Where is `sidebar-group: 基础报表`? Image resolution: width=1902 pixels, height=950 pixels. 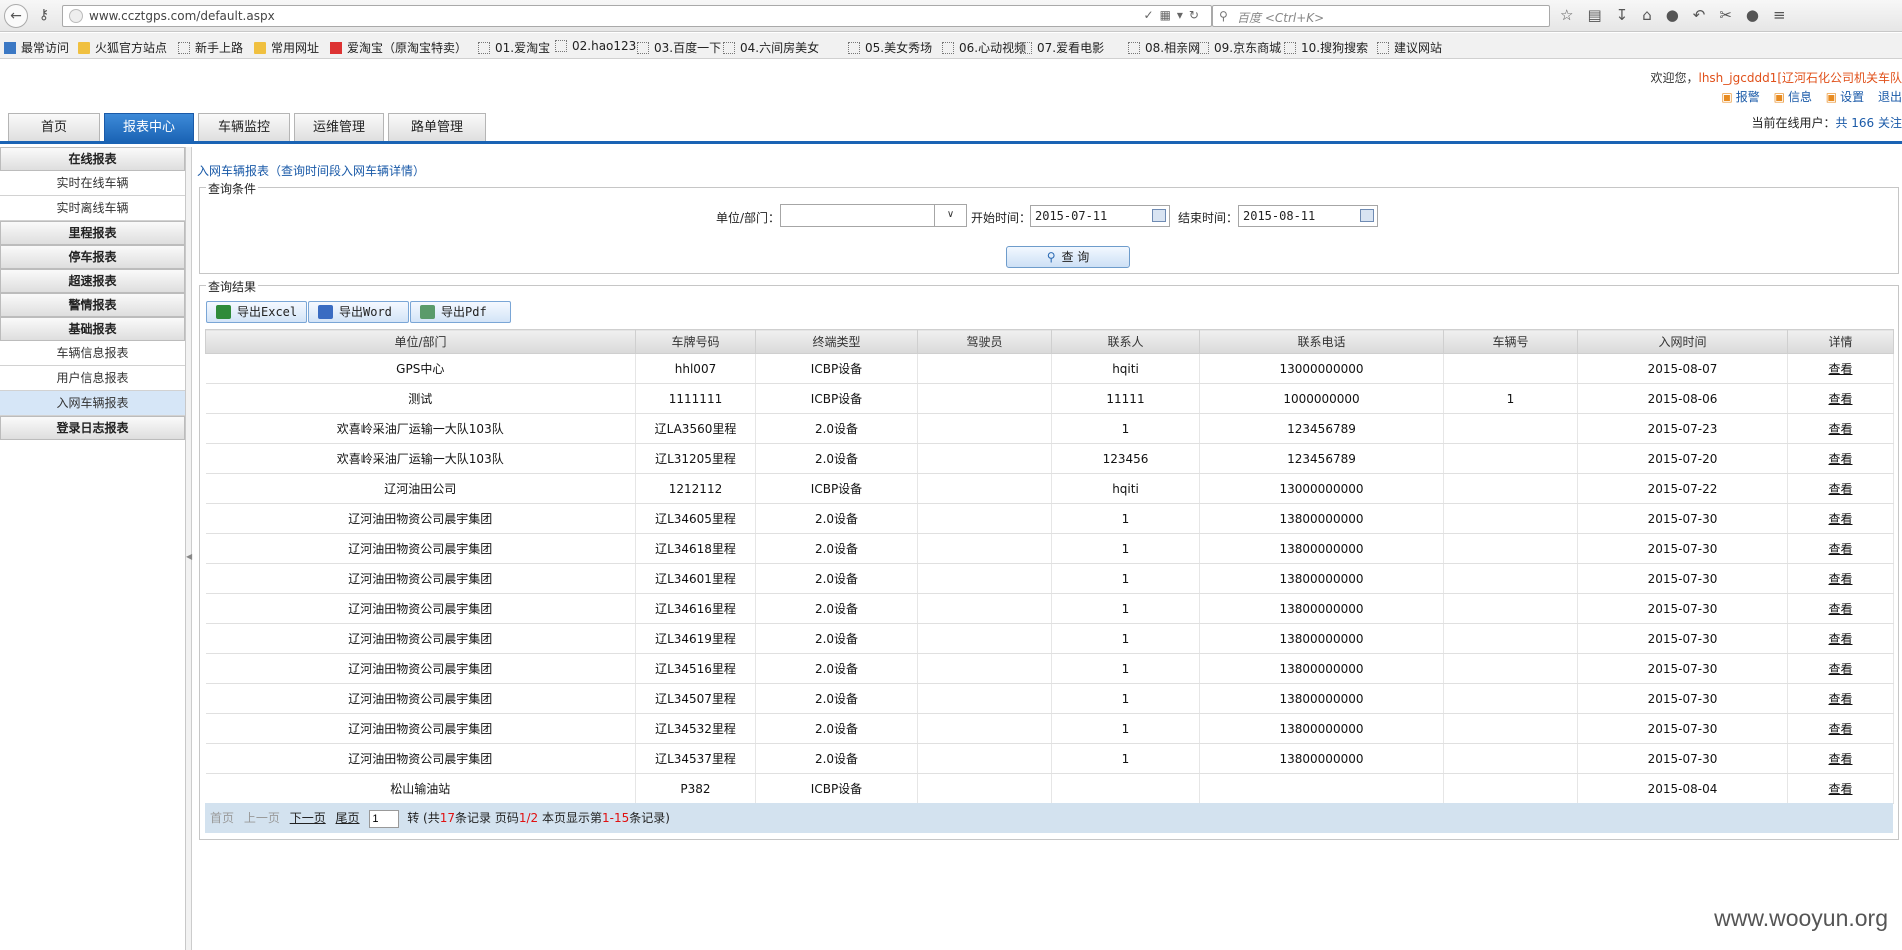
sidebar-group: 基础报表 is located at coordinates (92, 329).